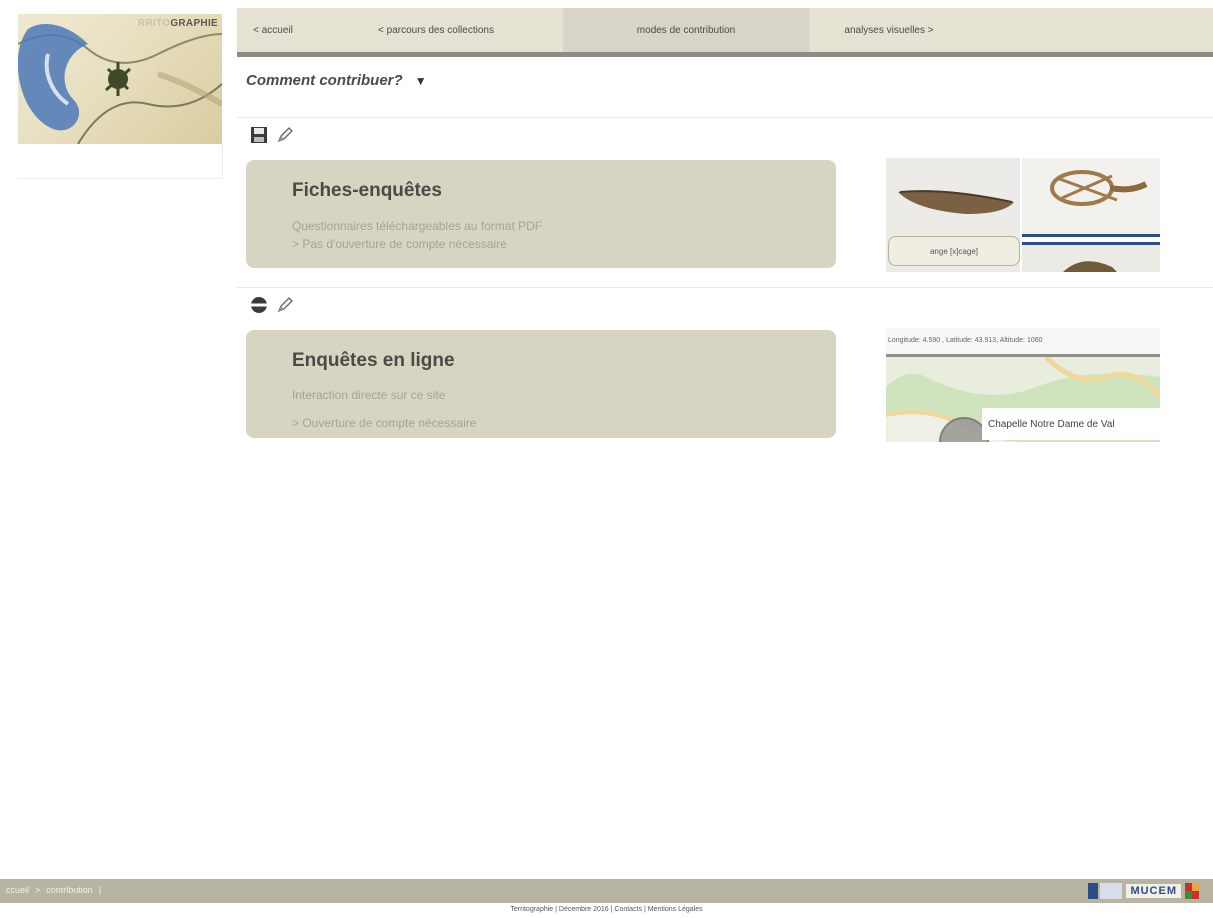 This screenshot has height=918, width=1213. I want to click on object-image-trap, so click(1091, 197).